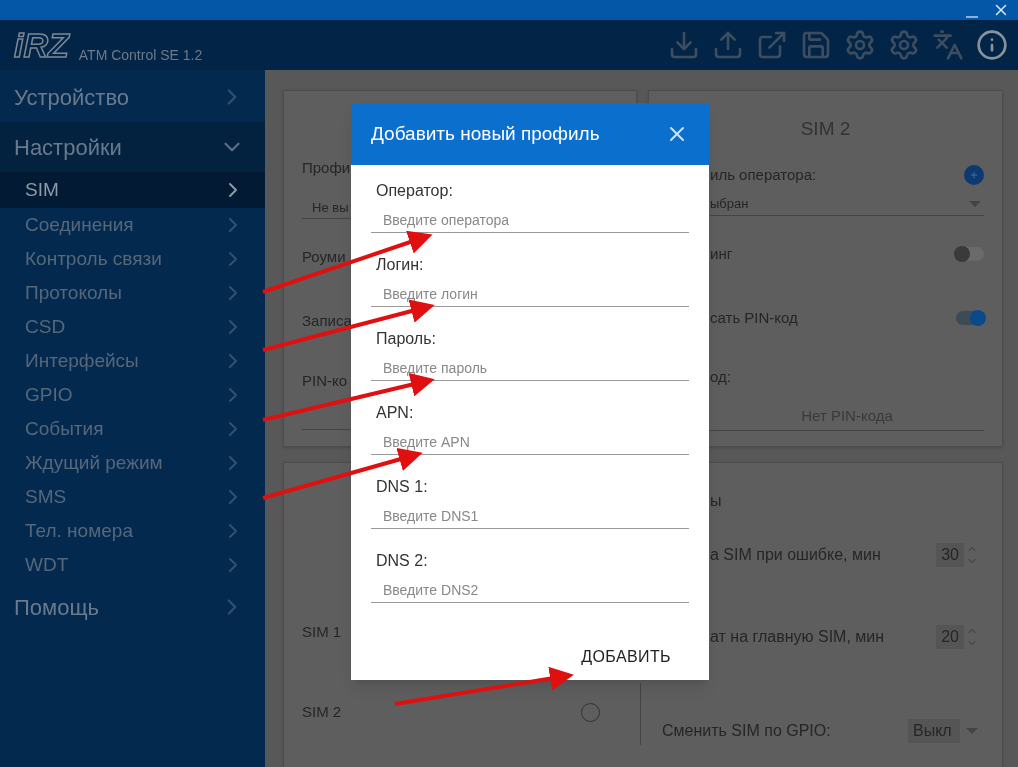 This screenshot has width=1018, height=767. What do you see at coordinates (327, 320) in the screenshot?
I see `field-label: Записа` at bounding box center [327, 320].